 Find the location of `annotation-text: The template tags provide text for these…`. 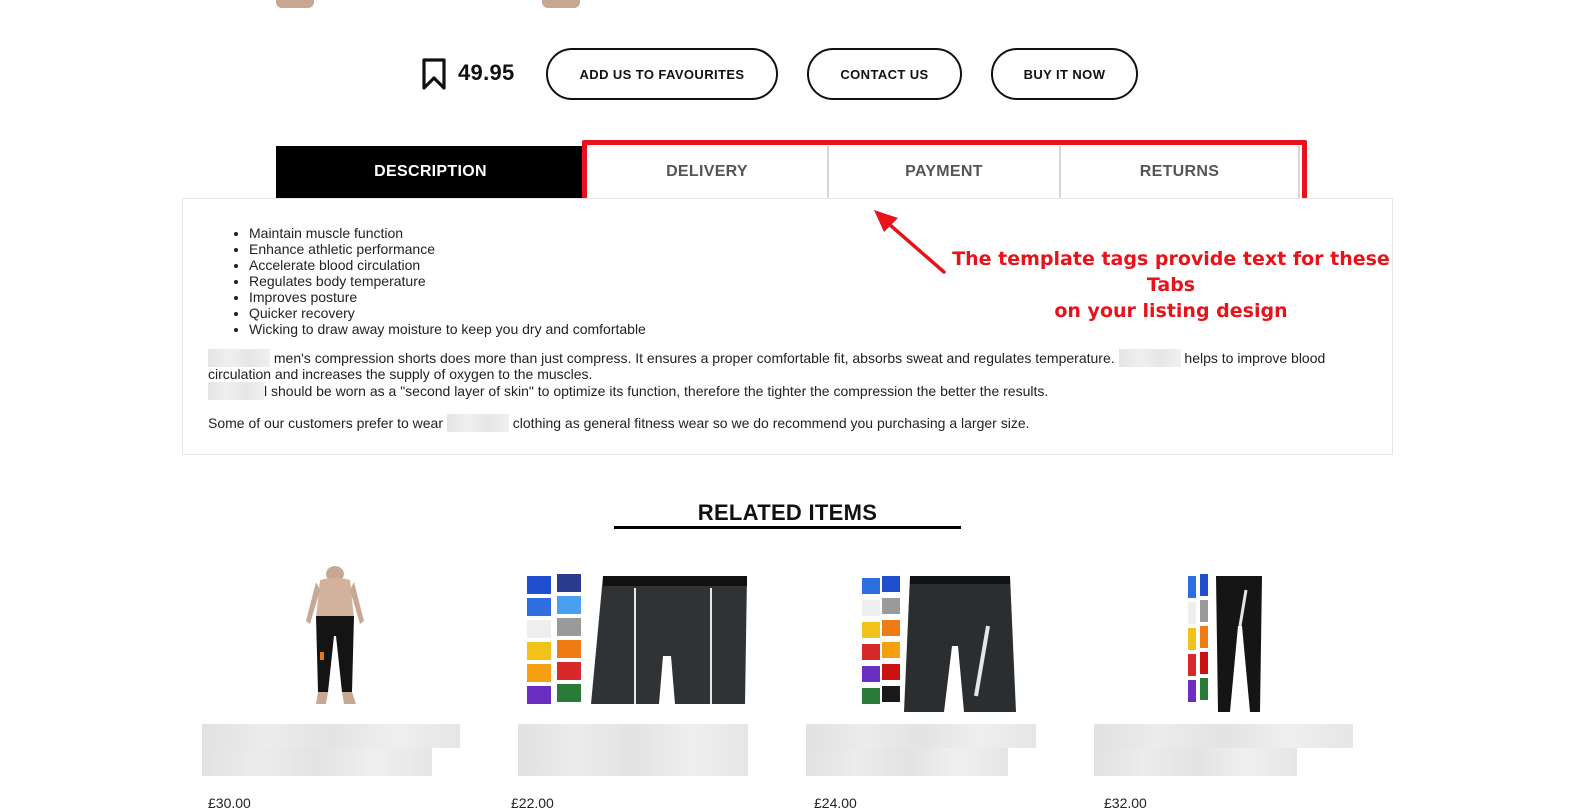

annotation-text: The template tags provide text for these… is located at coordinates (1171, 285).